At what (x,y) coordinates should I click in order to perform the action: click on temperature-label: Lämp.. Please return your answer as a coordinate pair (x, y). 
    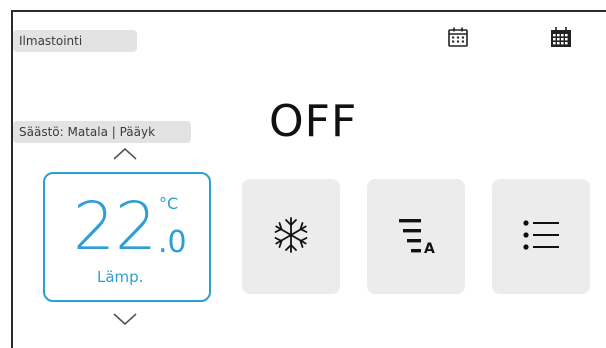
    Looking at the image, I should click on (120, 277).